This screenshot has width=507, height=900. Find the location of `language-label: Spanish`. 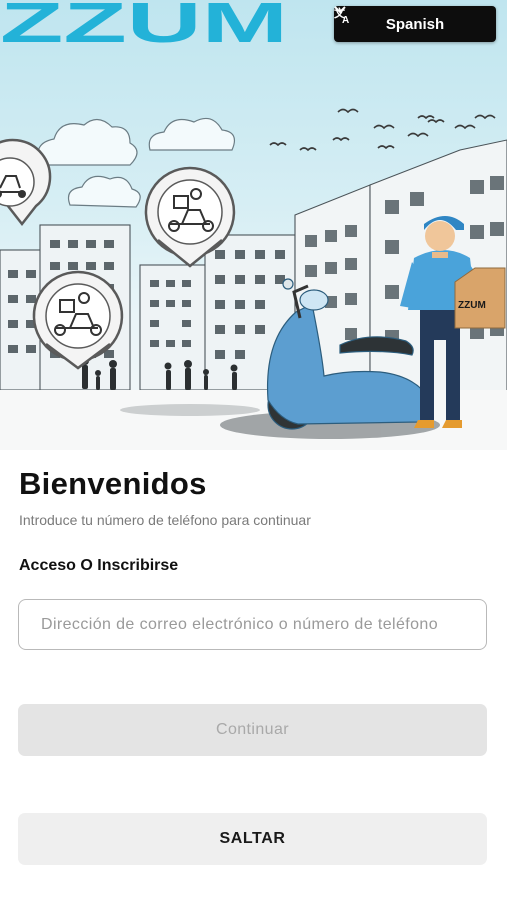

language-label: Spanish is located at coordinates (415, 24).